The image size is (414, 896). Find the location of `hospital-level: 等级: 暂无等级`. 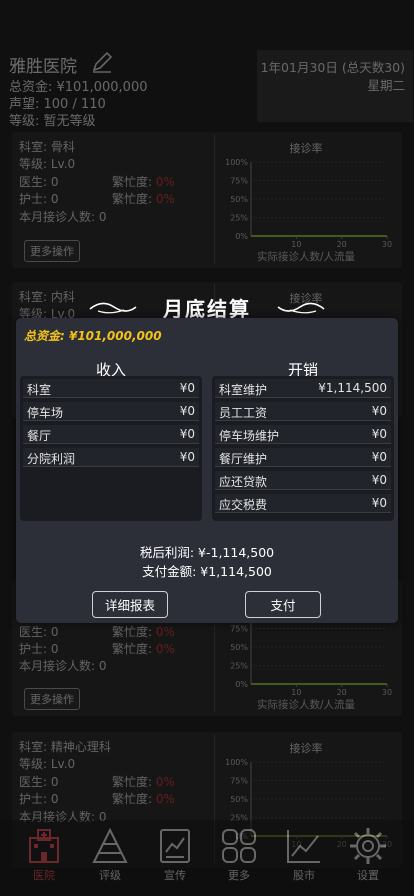

hospital-level: 等级: 暂无等级 is located at coordinates (52, 121).